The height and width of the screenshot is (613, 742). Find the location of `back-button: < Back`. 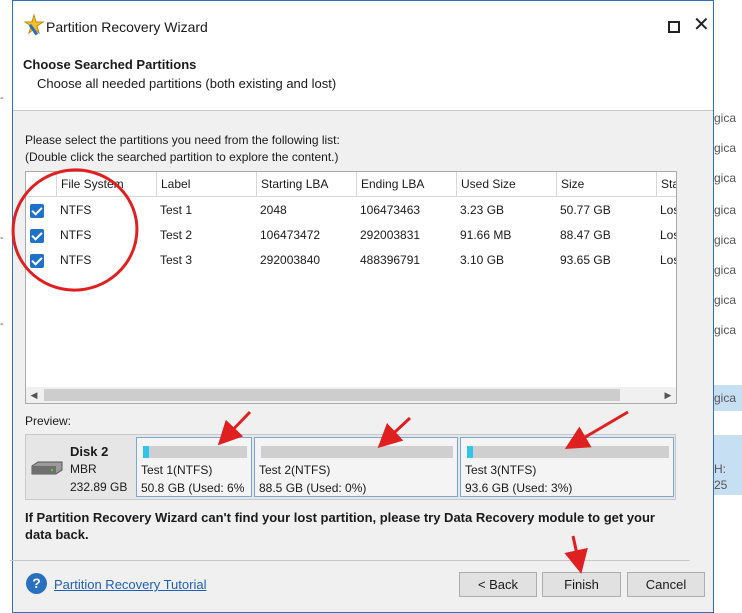

back-button: < Back is located at coordinates (498, 584).